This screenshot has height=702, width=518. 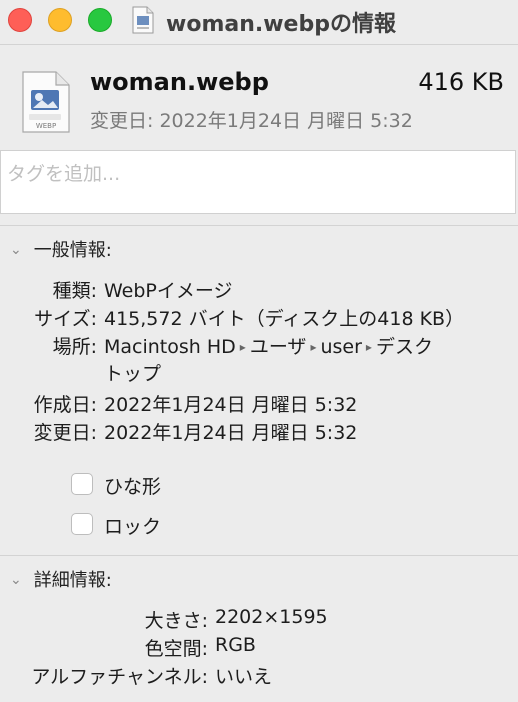 What do you see at coordinates (271, 617) in the screenshot?
I see `dimensions-value: 2202×1595` at bounding box center [271, 617].